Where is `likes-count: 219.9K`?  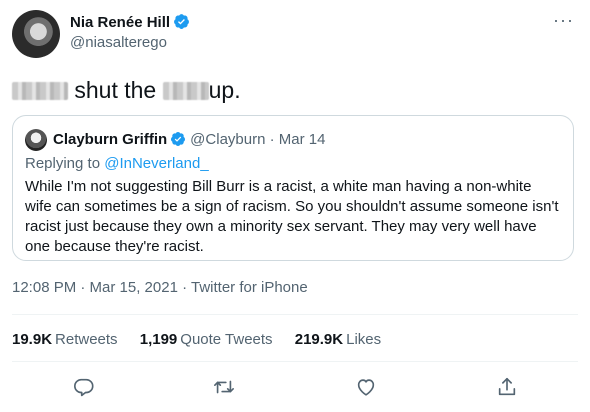
likes-count: 219.9K is located at coordinates (319, 339).